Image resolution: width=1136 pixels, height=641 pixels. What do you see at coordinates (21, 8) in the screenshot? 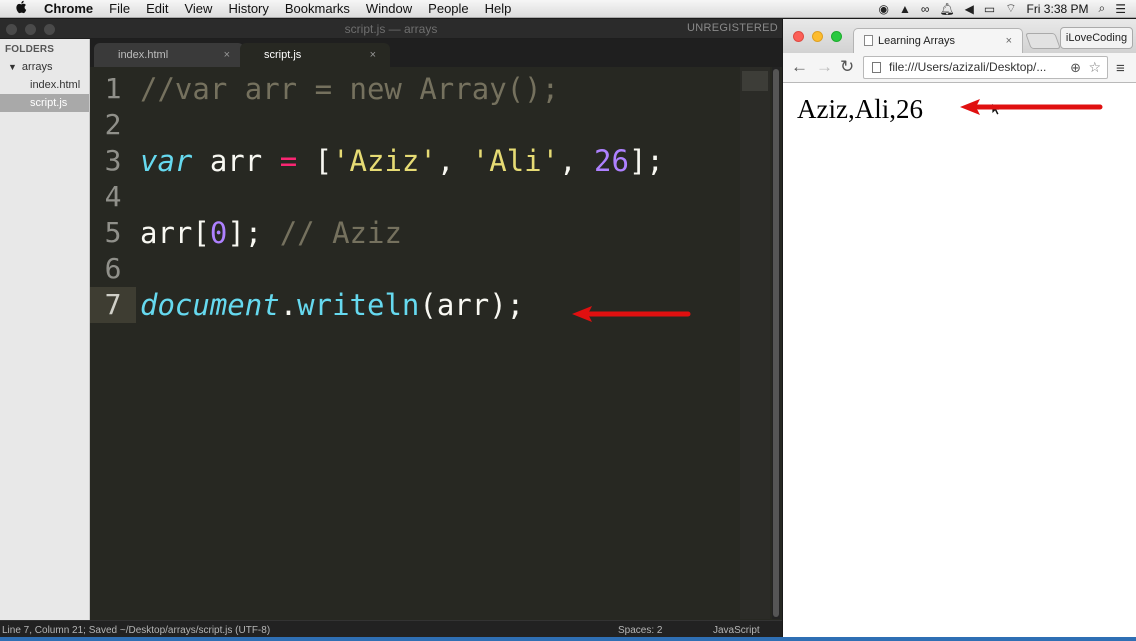
I see `apple-menu-icon` at bounding box center [21, 8].